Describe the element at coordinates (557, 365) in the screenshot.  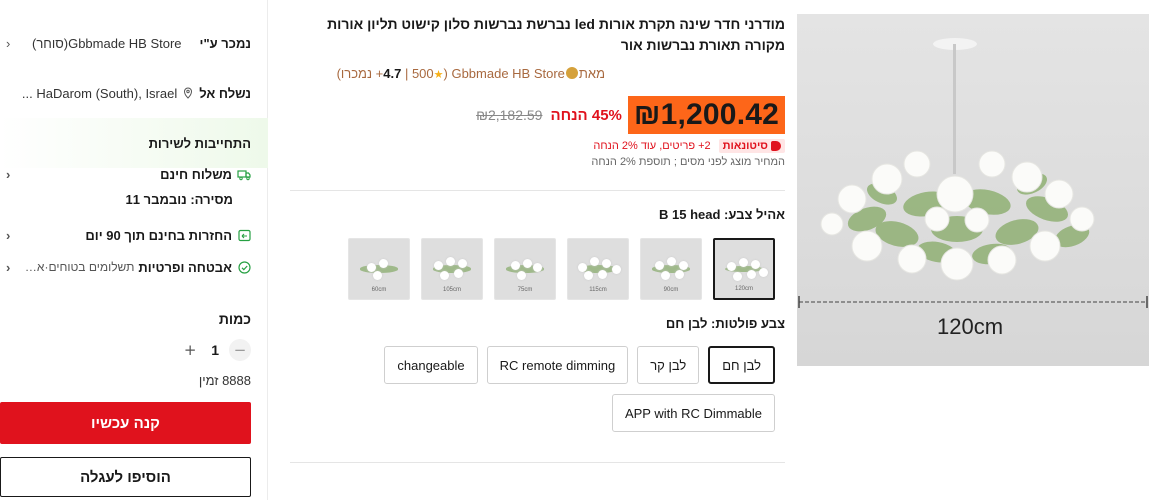
I see `option-rc-remote-dimming: RC remote dimming` at that location.